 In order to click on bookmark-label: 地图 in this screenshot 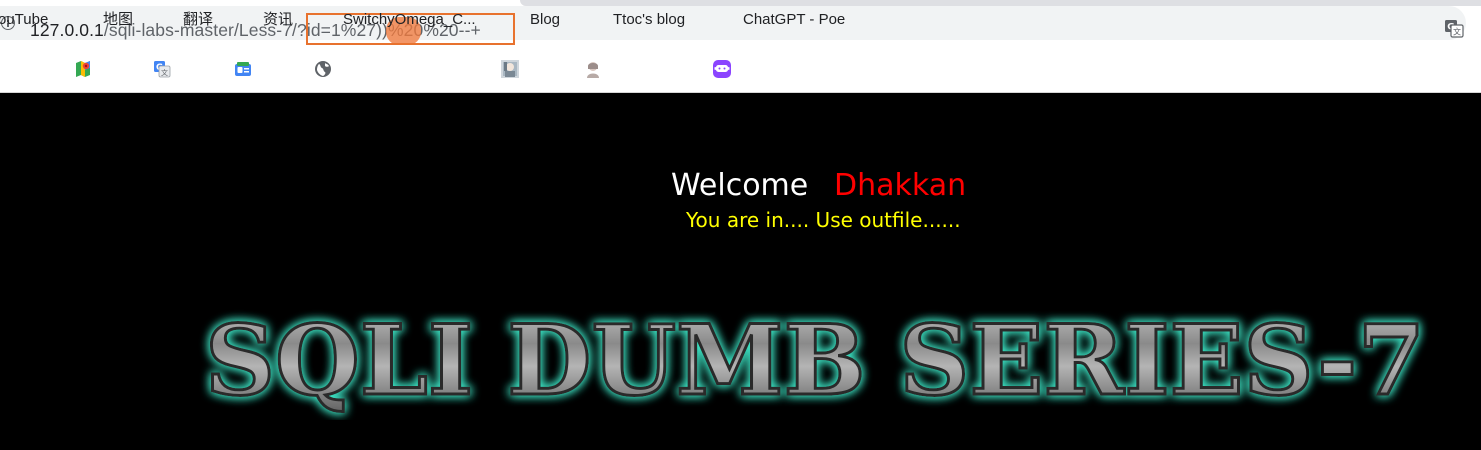, I will do `click(118, 19)`.